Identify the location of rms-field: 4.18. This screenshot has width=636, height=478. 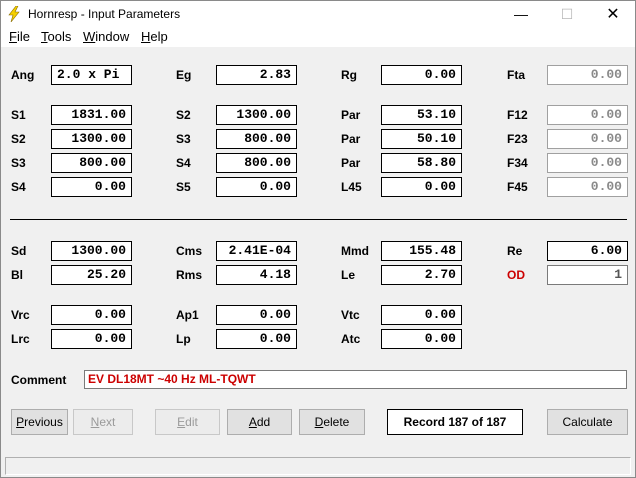
(256, 275).